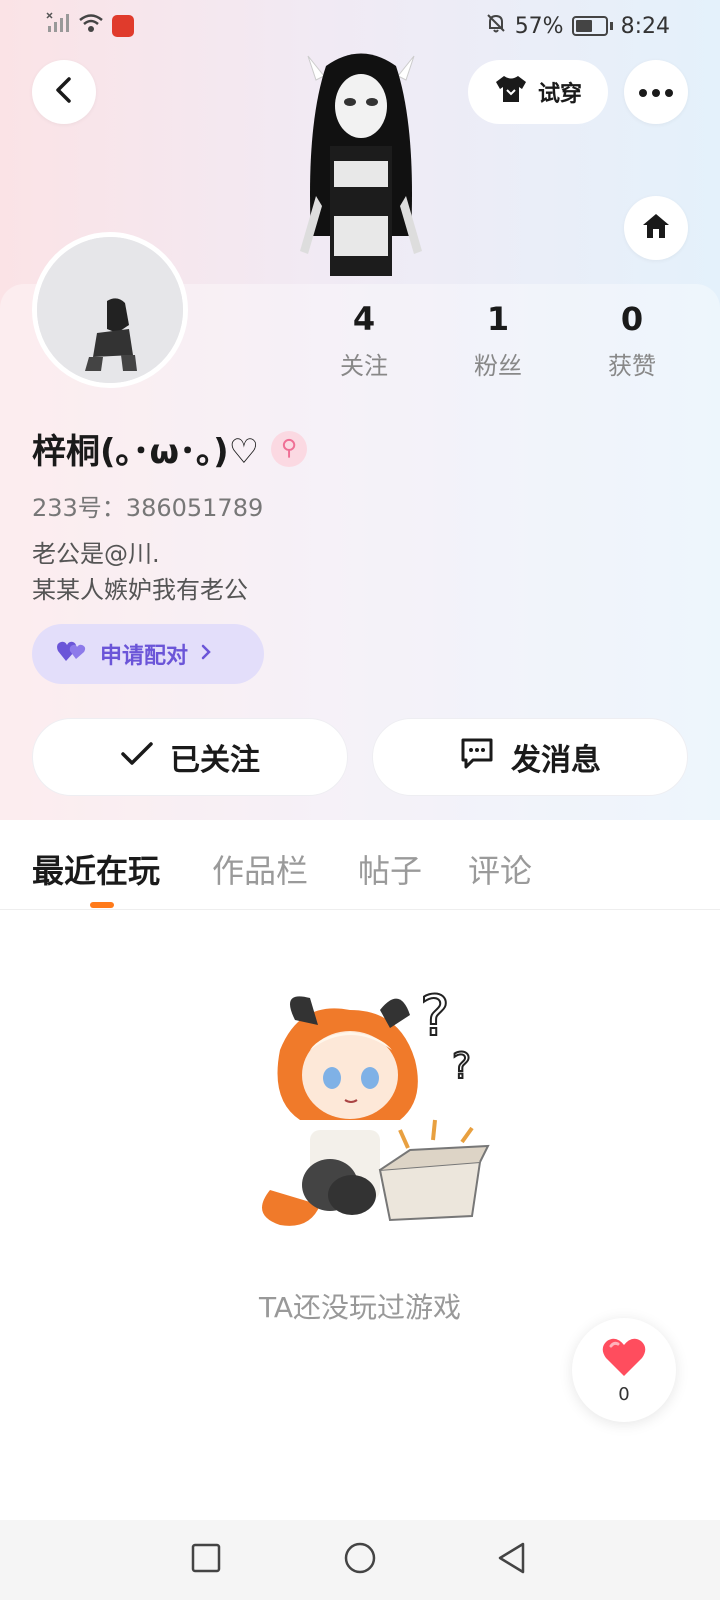 The height and width of the screenshot is (1600, 720). What do you see at coordinates (364, 319) in the screenshot?
I see `stat-following-value: 4` at bounding box center [364, 319].